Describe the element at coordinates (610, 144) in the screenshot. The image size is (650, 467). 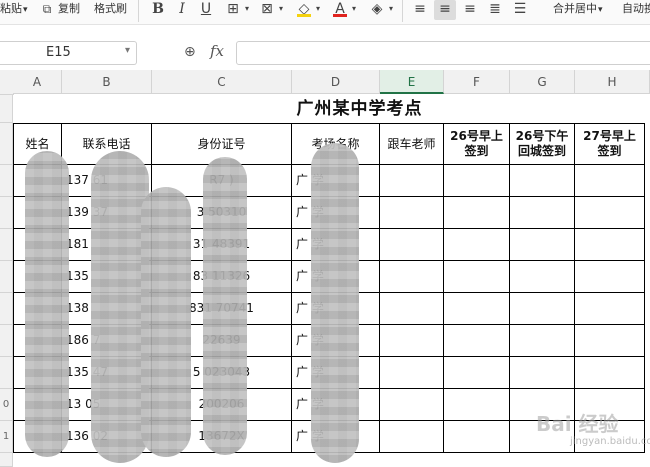
I see `header-cell: 27号早上签到` at that location.